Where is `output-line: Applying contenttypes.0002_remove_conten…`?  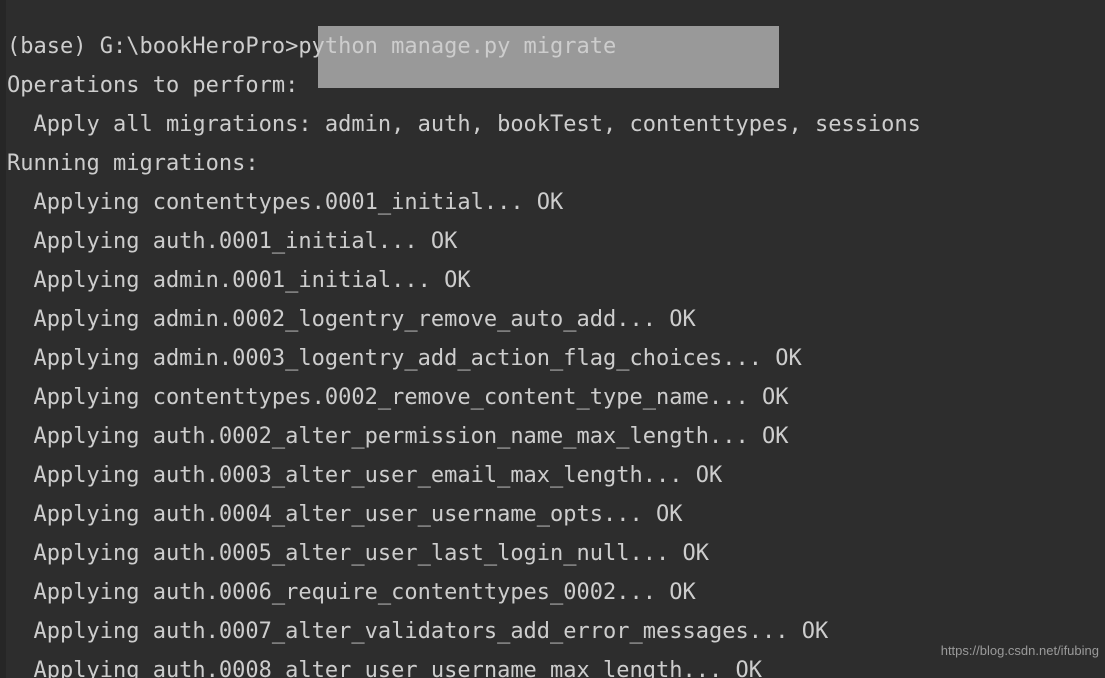
output-line: Applying contenttypes.0002_remove_conten… is located at coordinates (398, 397).